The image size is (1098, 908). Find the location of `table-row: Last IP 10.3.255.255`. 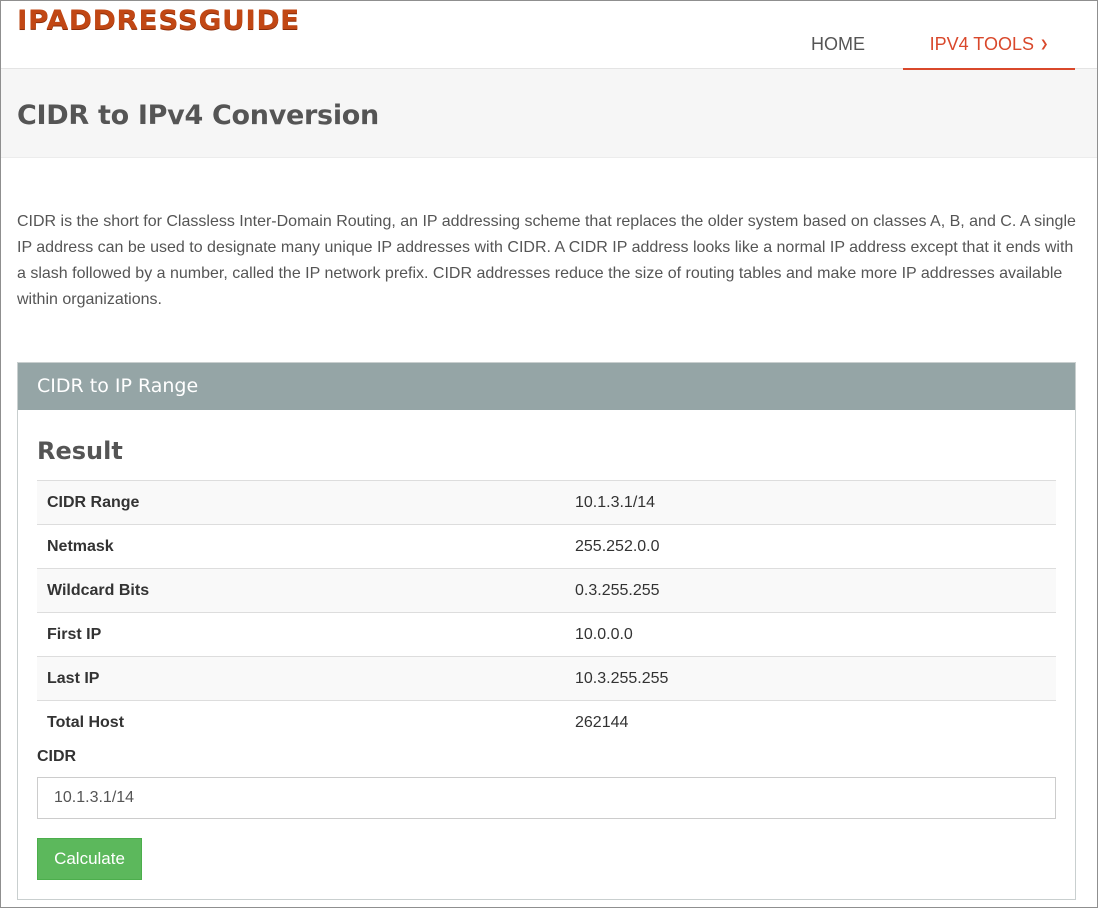

table-row: Last IP 10.3.255.255 is located at coordinates (546, 678).